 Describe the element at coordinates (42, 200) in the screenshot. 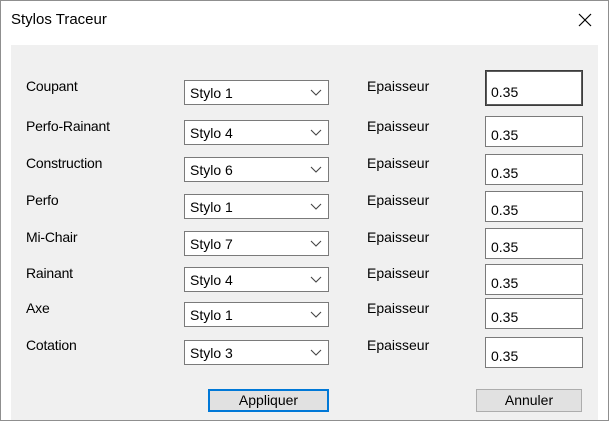

I see `row-label: Perfo` at that location.